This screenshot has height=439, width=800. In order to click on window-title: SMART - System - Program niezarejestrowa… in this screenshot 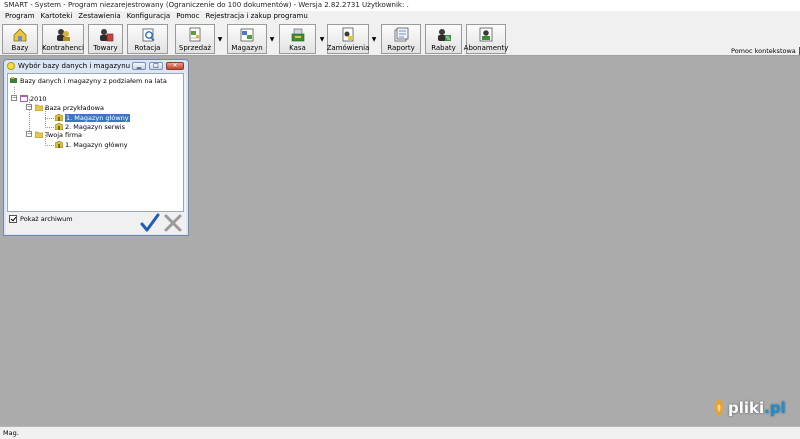, I will do `click(400, 5)`.